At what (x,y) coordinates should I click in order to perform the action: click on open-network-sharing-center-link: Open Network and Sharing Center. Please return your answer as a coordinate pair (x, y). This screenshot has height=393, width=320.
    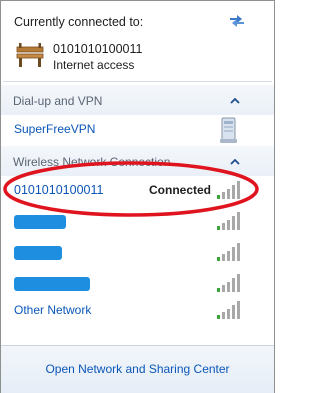
    Looking at the image, I should click on (137, 369).